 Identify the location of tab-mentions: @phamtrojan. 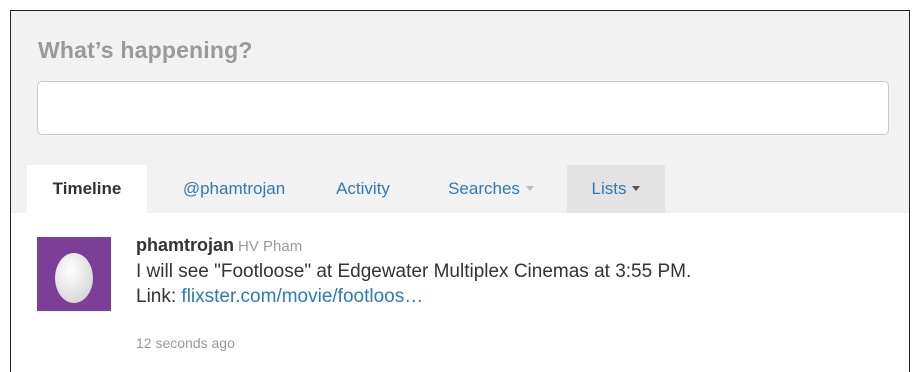
(234, 189).